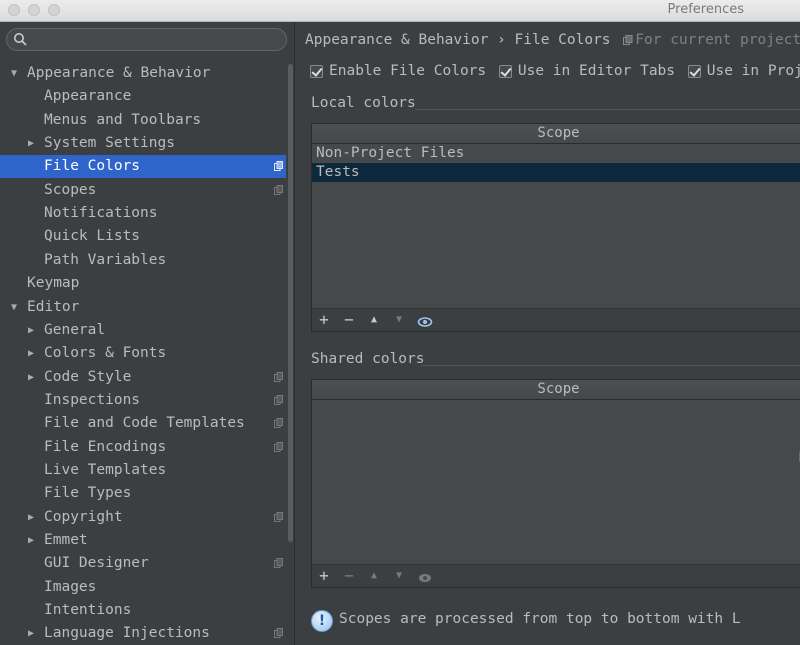 This screenshot has width=800, height=645. I want to click on sidebar-item-menus-and-toolbars: Menus and Toolbars, so click(143, 120).